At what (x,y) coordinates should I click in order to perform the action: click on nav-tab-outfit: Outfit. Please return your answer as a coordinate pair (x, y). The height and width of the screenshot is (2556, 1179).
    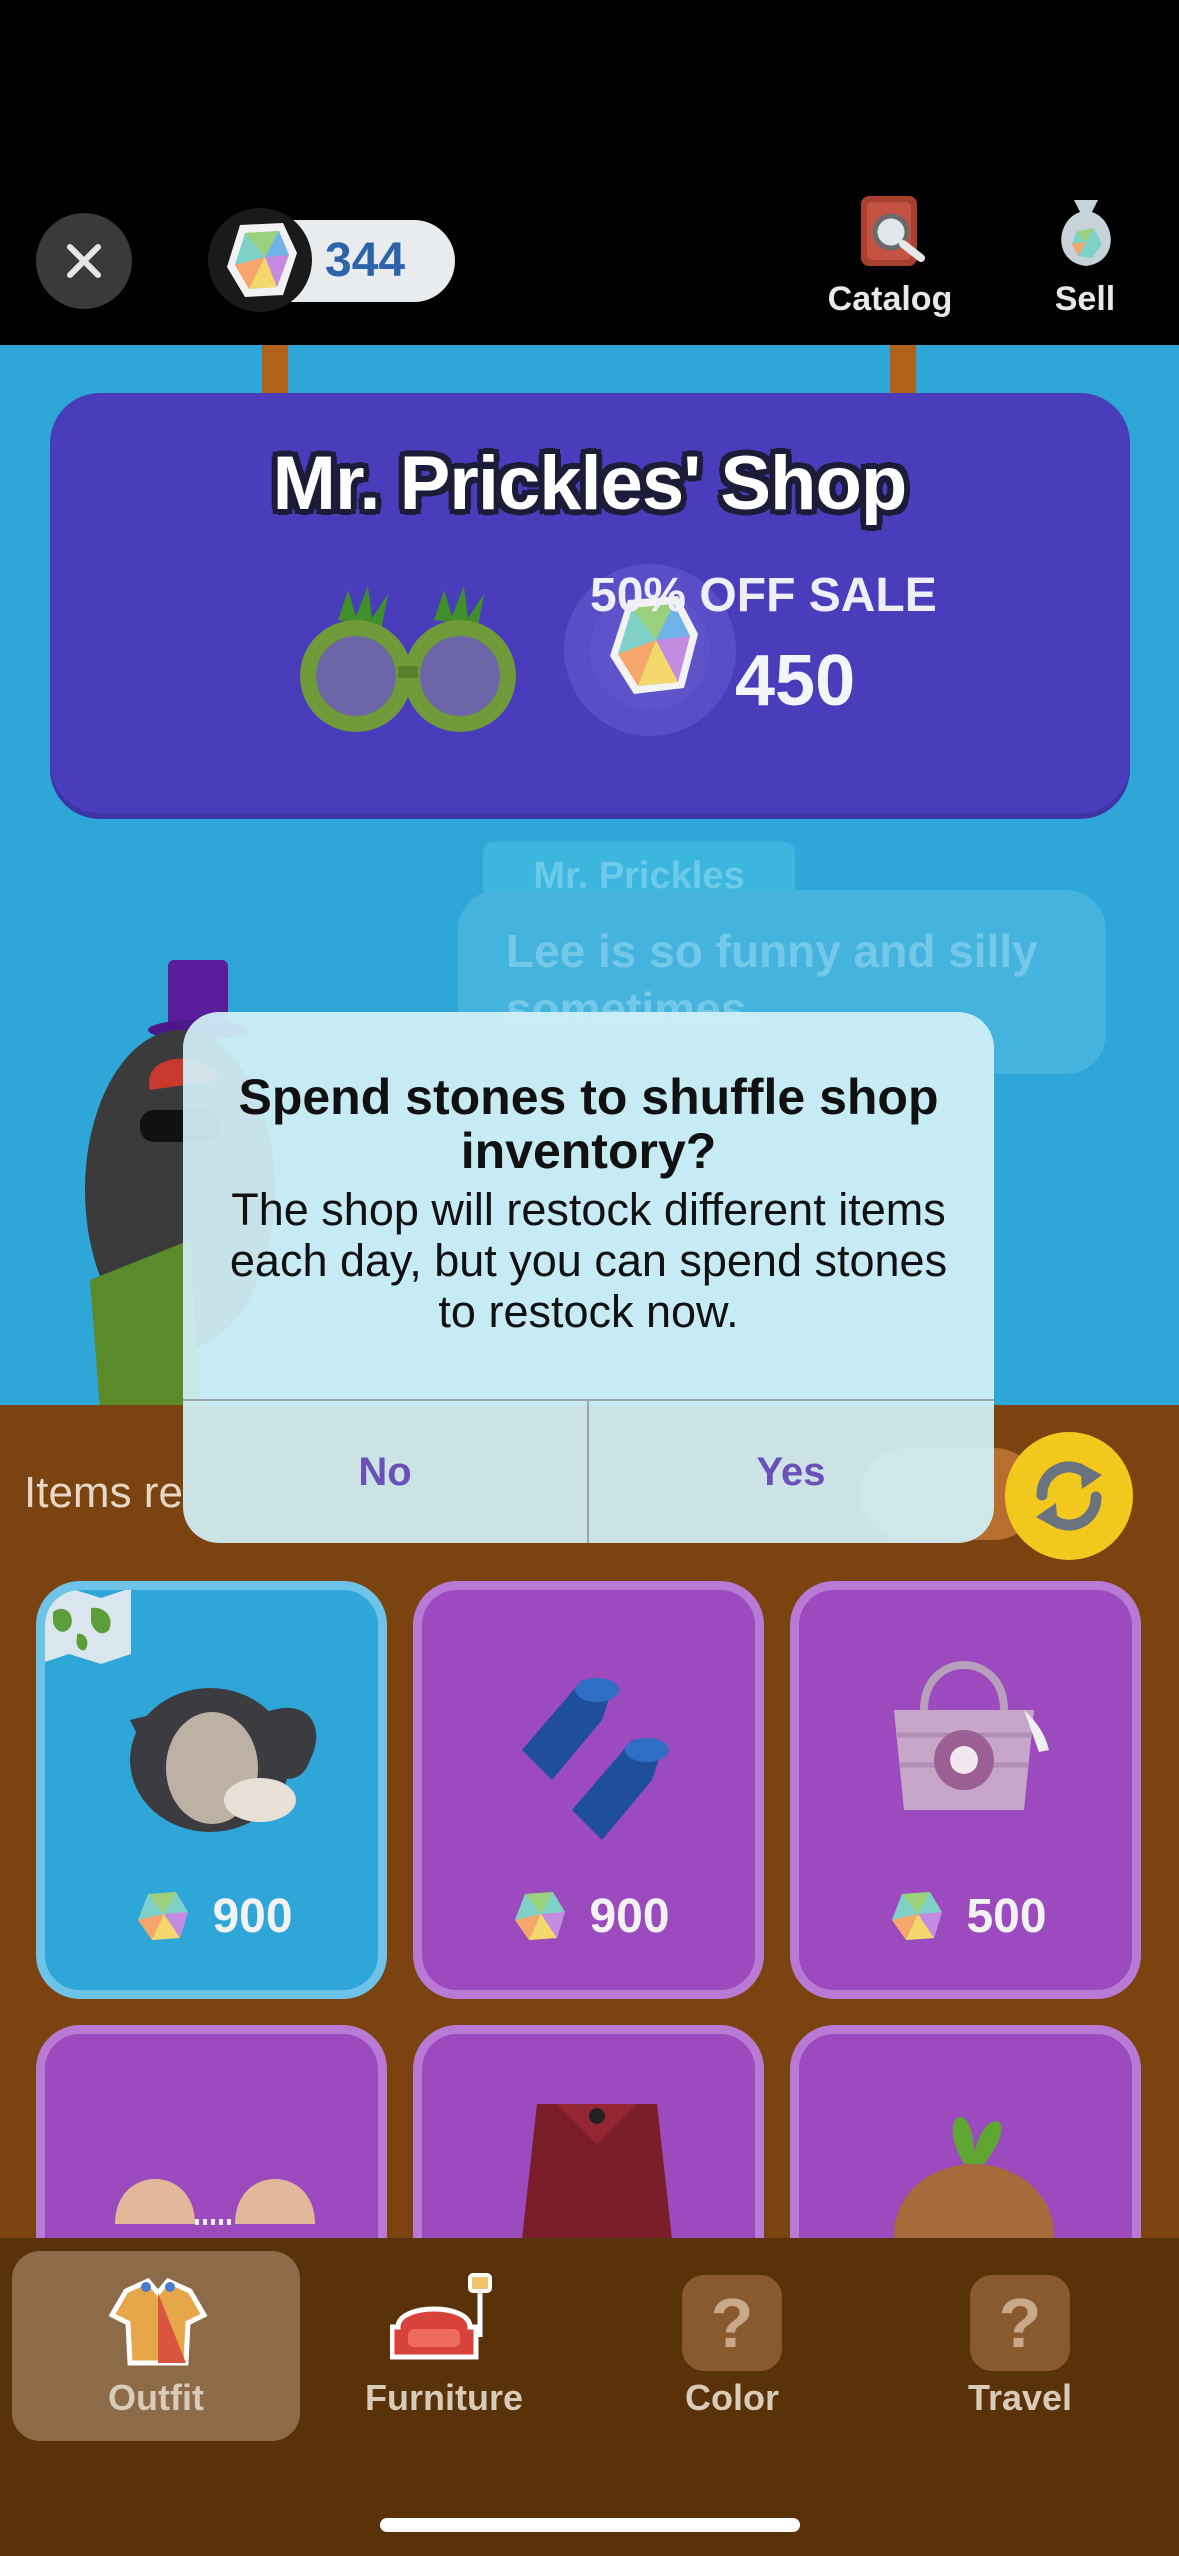
    Looking at the image, I should click on (156, 2346).